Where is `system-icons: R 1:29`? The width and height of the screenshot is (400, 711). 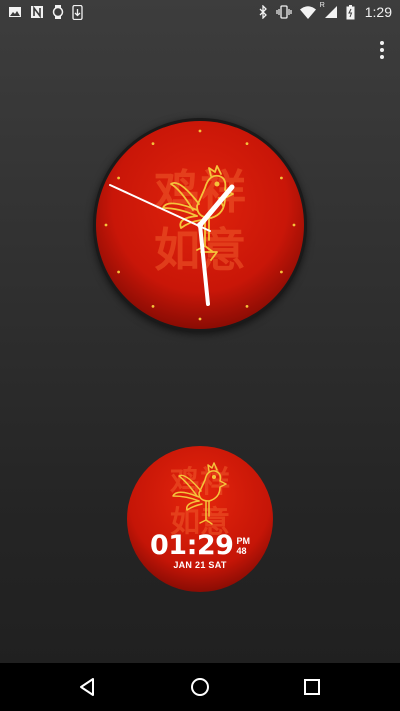 system-icons: R 1:29 is located at coordinates (325, 11).